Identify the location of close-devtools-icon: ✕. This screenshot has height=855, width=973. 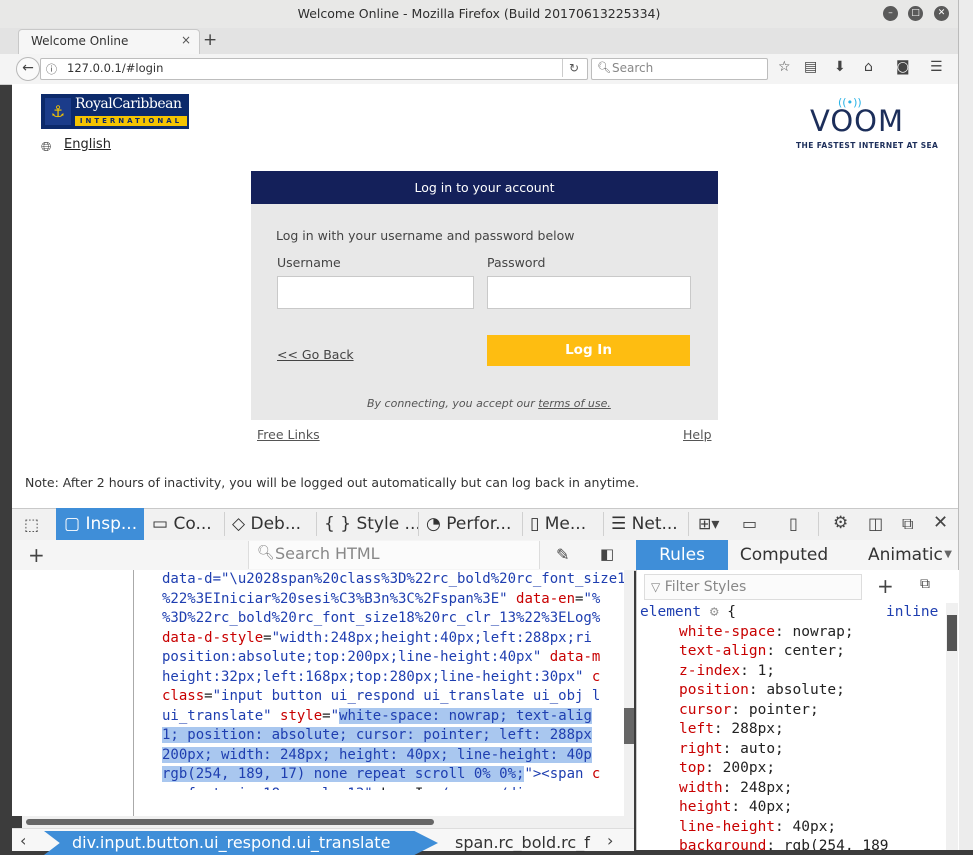
(940, 522).